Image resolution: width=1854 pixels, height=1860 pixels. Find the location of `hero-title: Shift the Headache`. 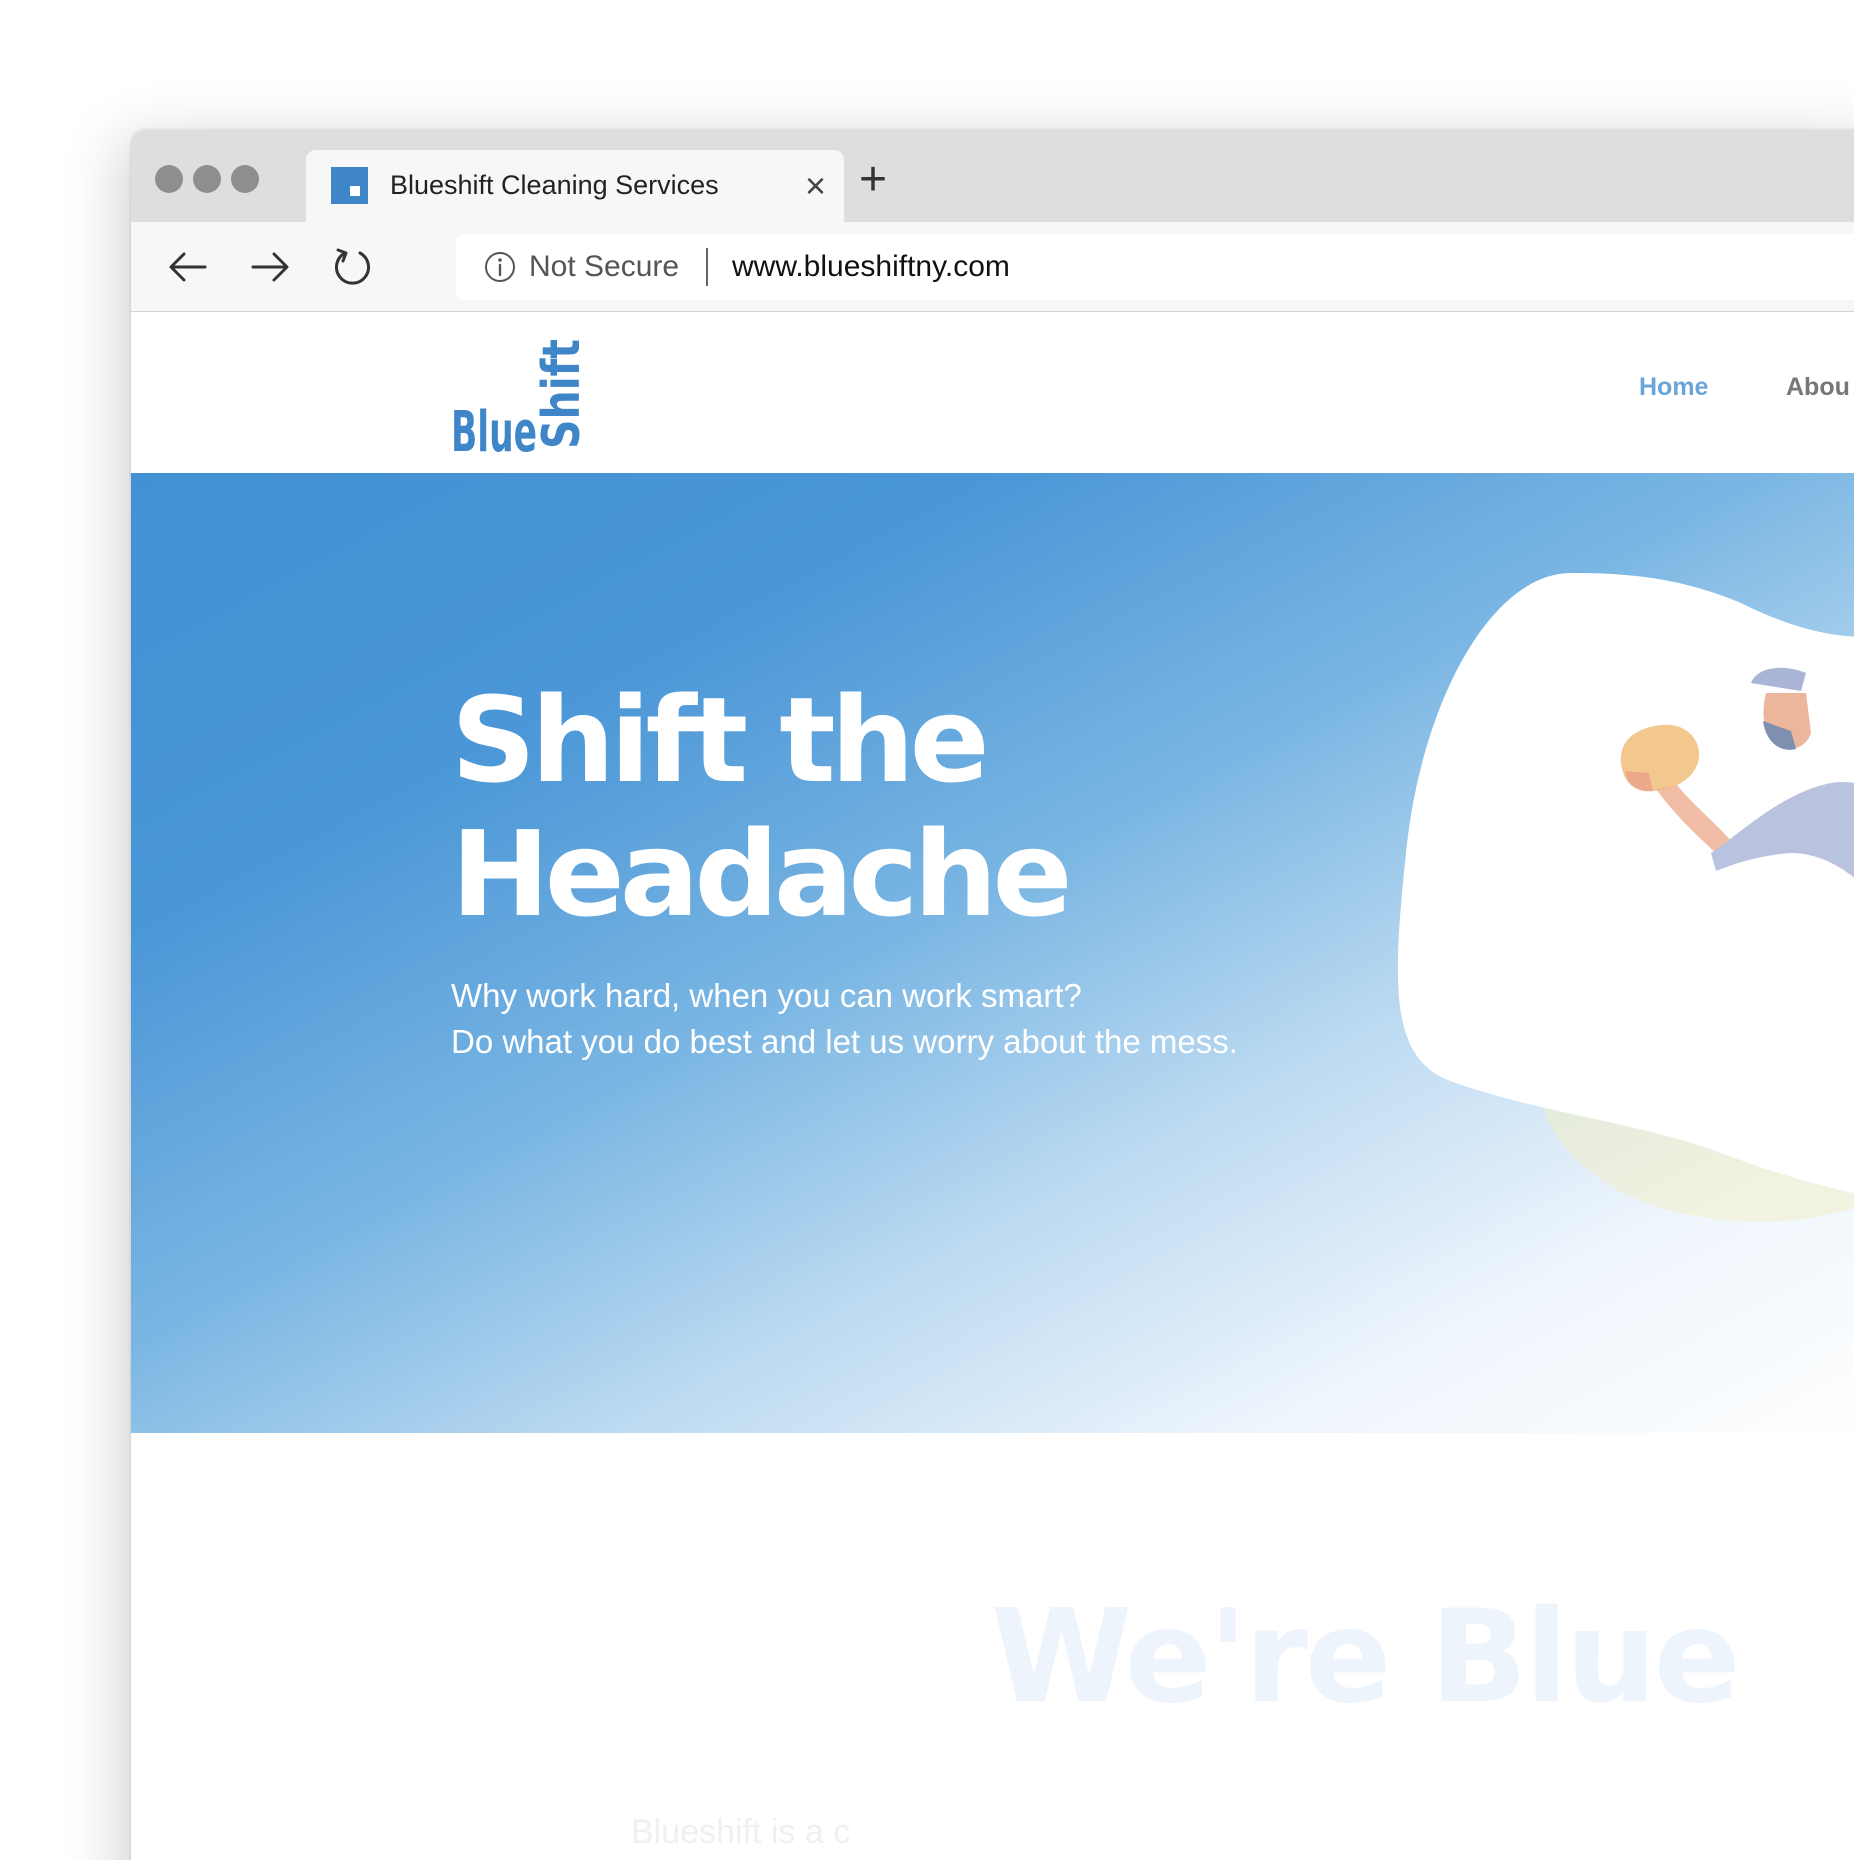

hero-title: Shift the Headache is located at coordinates (901, 807).